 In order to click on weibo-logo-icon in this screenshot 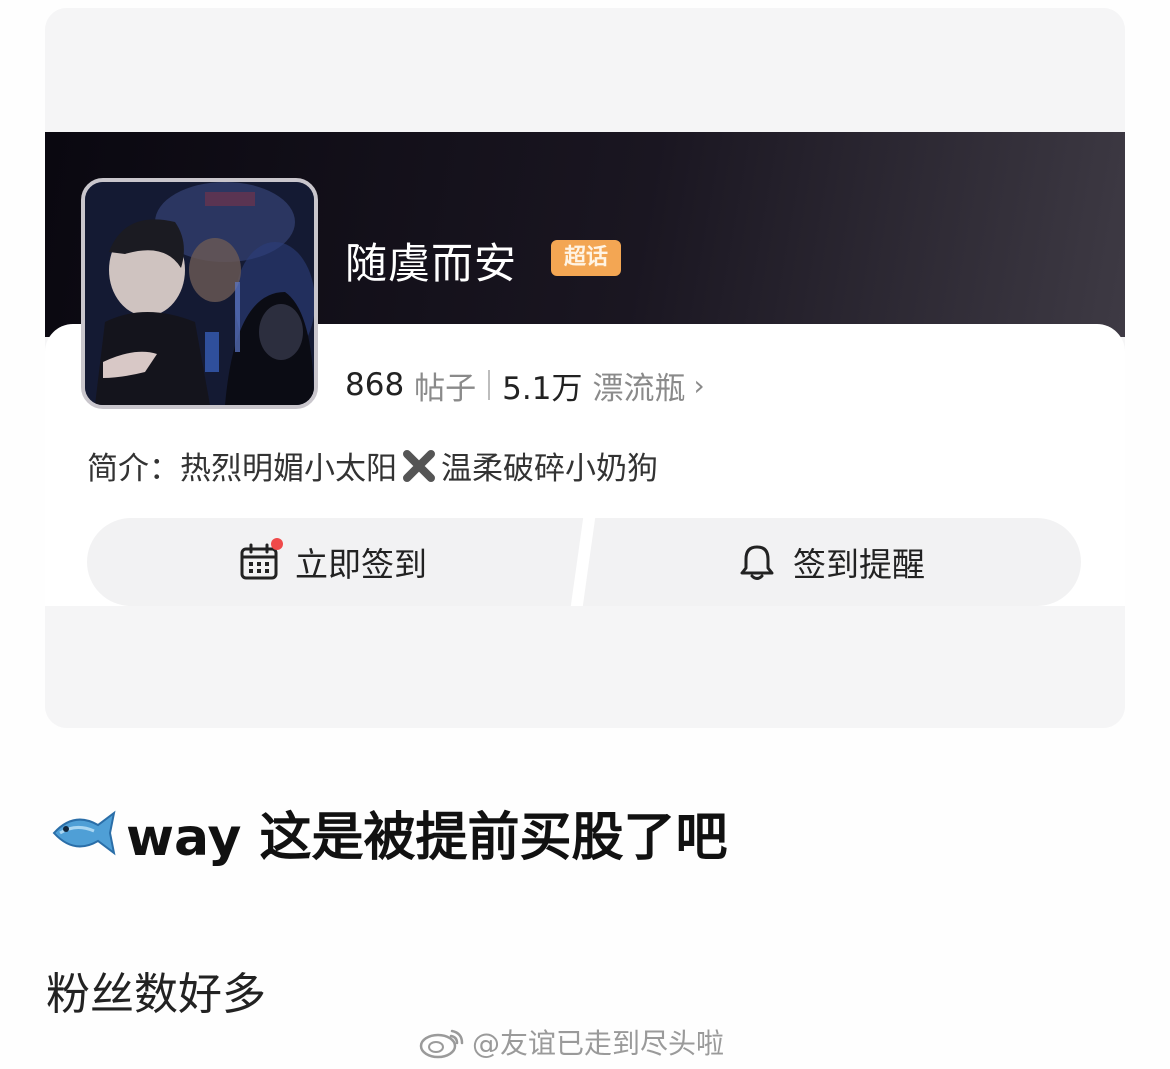, I will do `click(441, 1044)`.